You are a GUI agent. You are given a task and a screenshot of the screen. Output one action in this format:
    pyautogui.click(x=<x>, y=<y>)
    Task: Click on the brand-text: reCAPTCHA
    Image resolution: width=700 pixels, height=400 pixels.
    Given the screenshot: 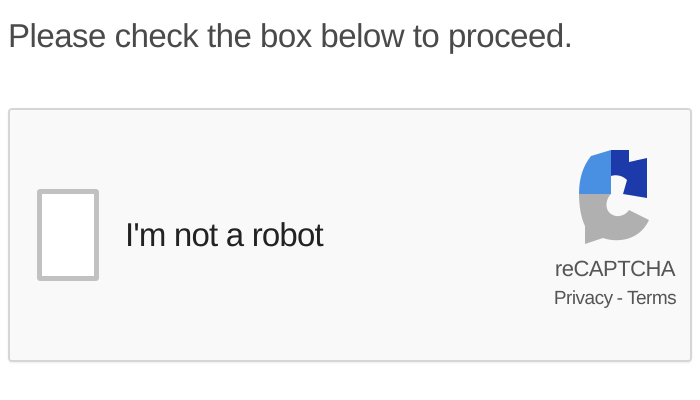 What is the action you would take?
    pyautogui.click(x=615, y=268)
    